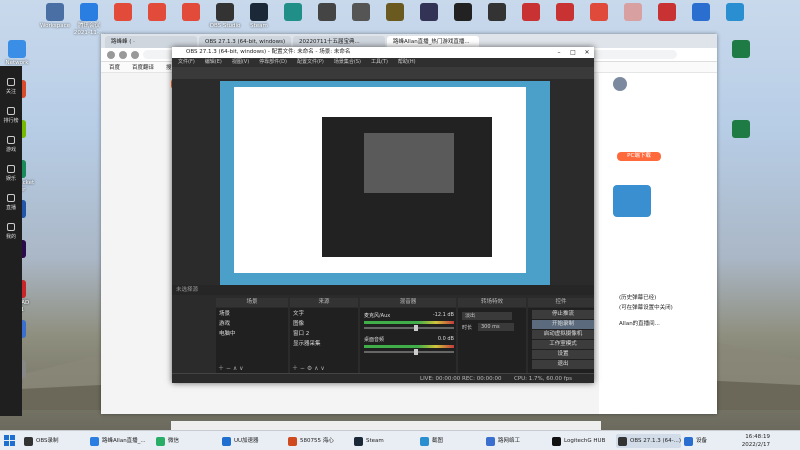 Image resolution: width=800 pixels, height=450 pixels. What do you see at coordinates (240, 62) in the screenshot?
I see `obs-menu-item: 视图(V)` at bounding box center [240, 62].